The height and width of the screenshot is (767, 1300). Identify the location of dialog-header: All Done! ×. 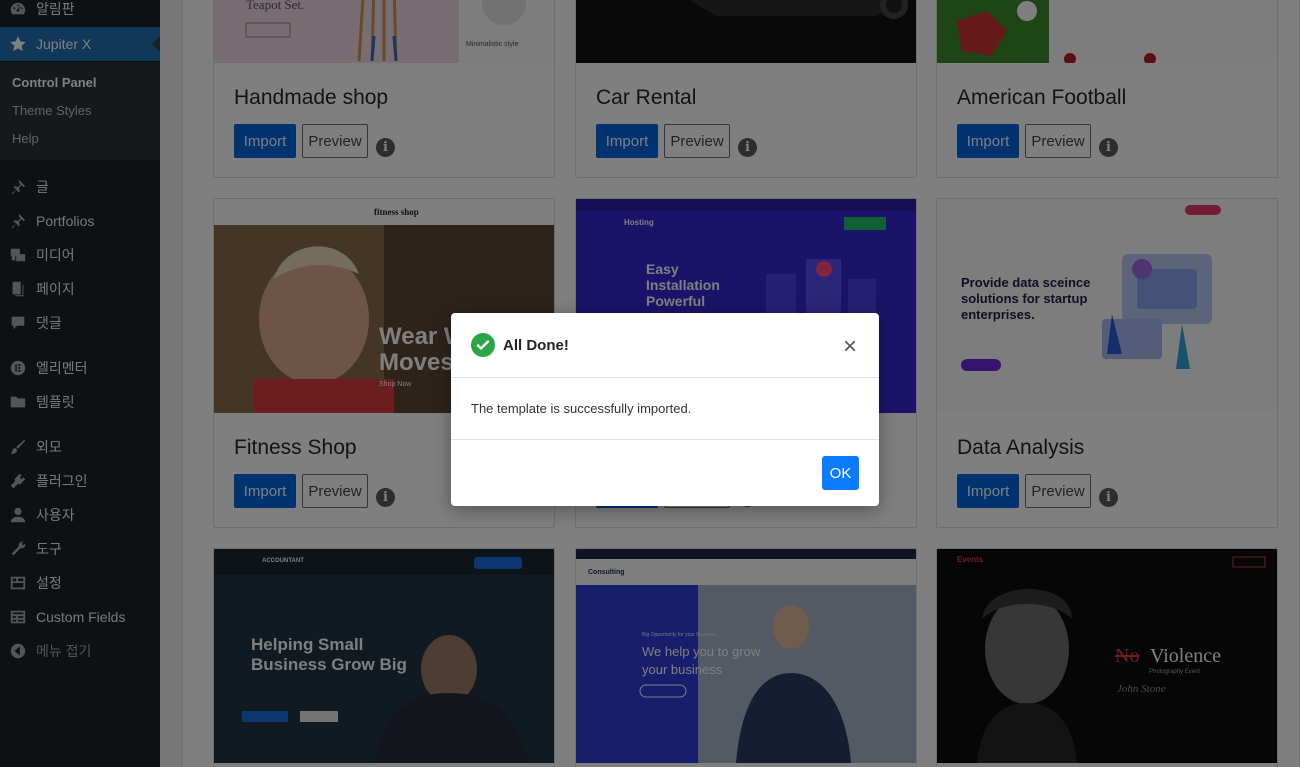
(665, 345).